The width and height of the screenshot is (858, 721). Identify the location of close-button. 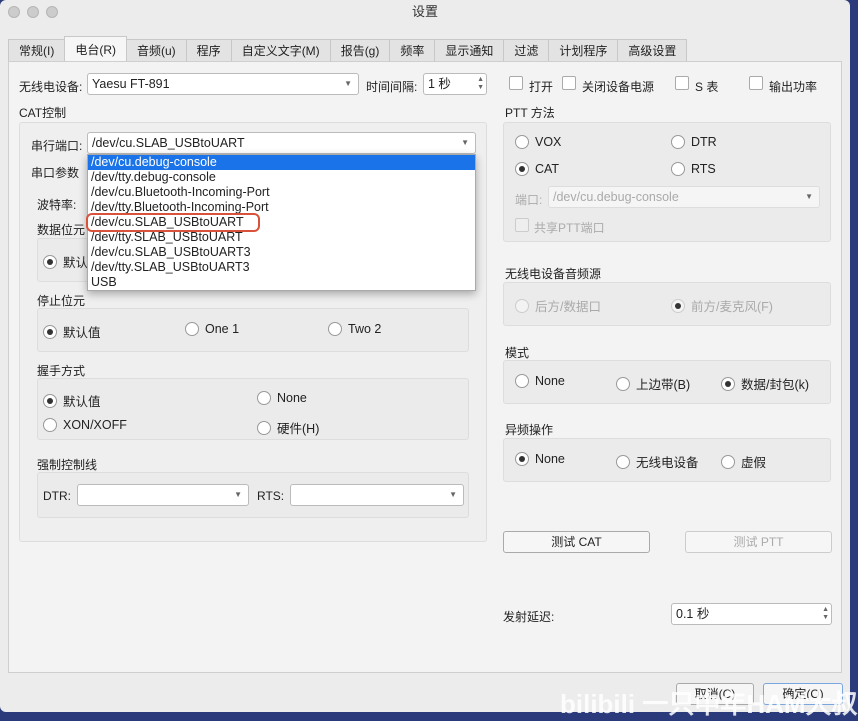
(14, 12).